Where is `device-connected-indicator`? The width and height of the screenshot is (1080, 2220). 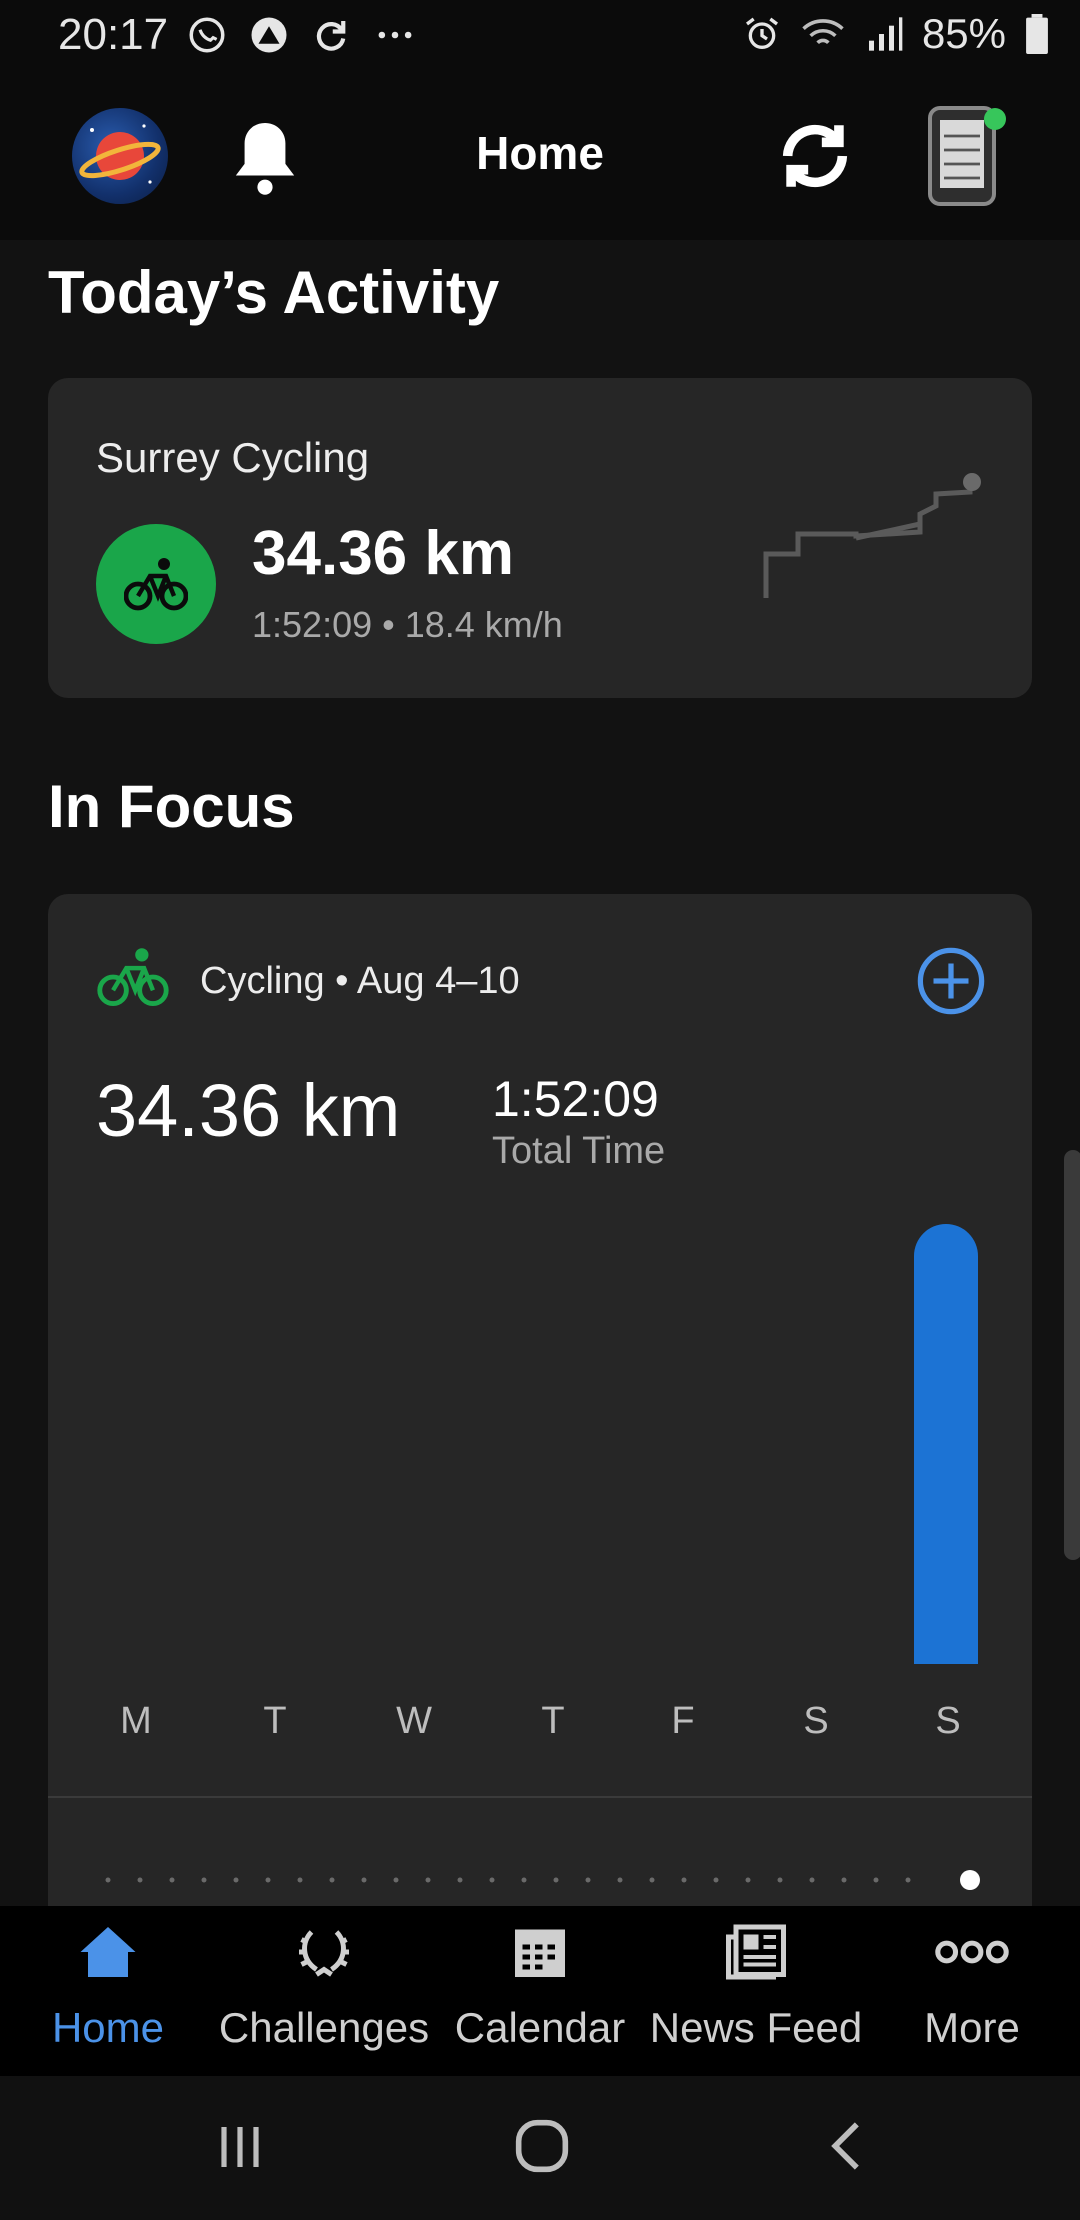
device-connected-indicator is located at coordinates (995, 119).